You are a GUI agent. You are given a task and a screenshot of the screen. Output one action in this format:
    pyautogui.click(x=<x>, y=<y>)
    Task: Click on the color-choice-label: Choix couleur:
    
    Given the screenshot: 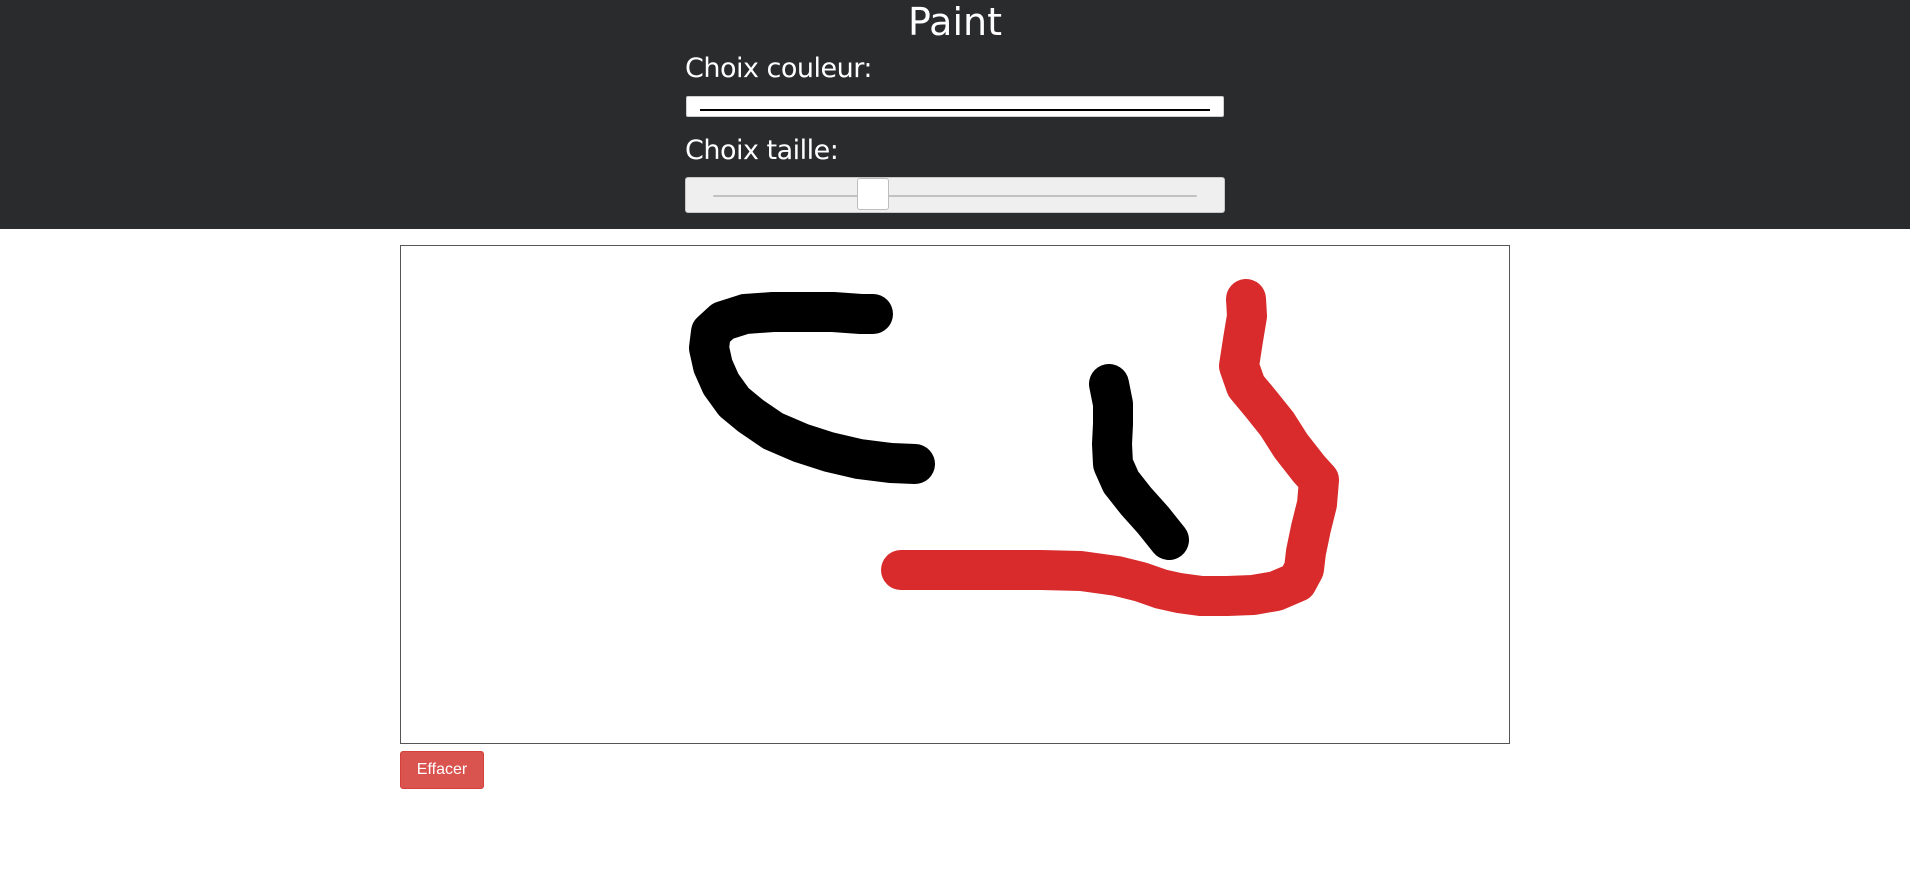 What is the action you would take?
    pyautogui.click(x=778, y=68)
    